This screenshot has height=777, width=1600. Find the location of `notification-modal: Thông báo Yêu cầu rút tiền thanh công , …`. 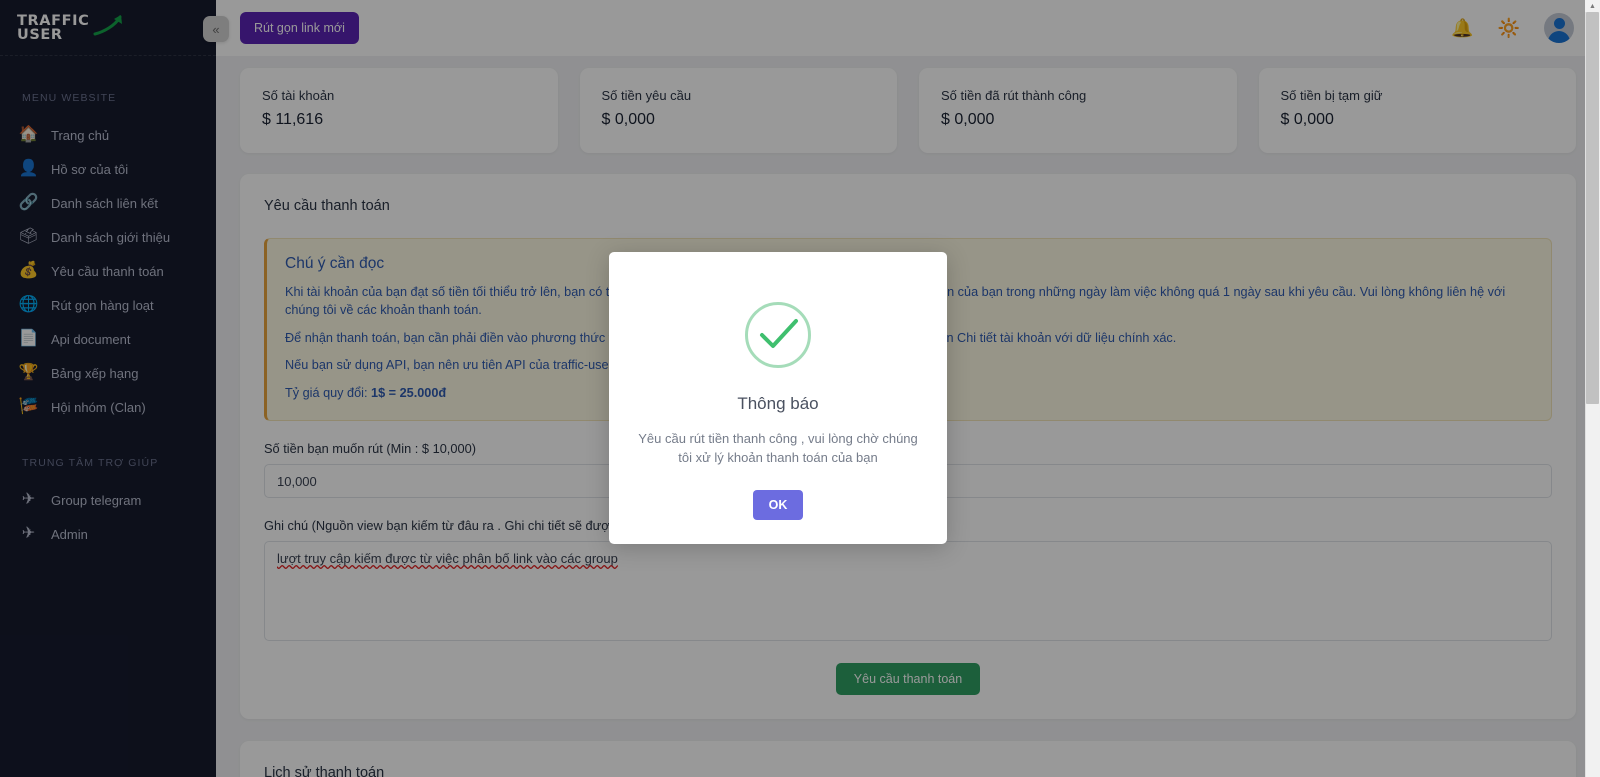

notification-modal: Thông báo Yêu cầu rút tiền thanh công , … is located at coordinates (778, 398).